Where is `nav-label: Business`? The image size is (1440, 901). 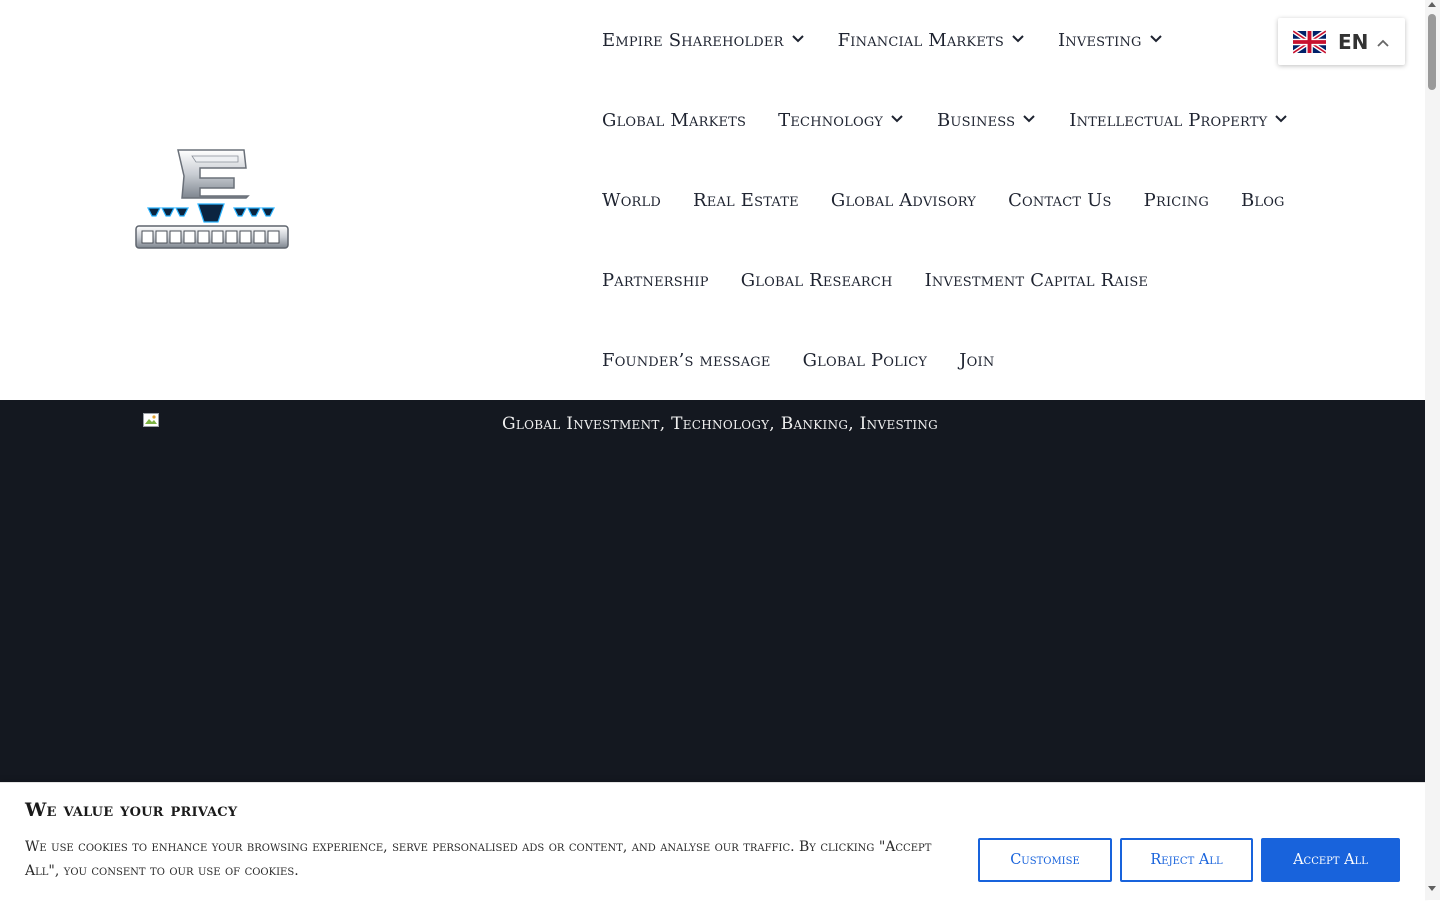
nav-label: Business is located at coordinates (976, 120).